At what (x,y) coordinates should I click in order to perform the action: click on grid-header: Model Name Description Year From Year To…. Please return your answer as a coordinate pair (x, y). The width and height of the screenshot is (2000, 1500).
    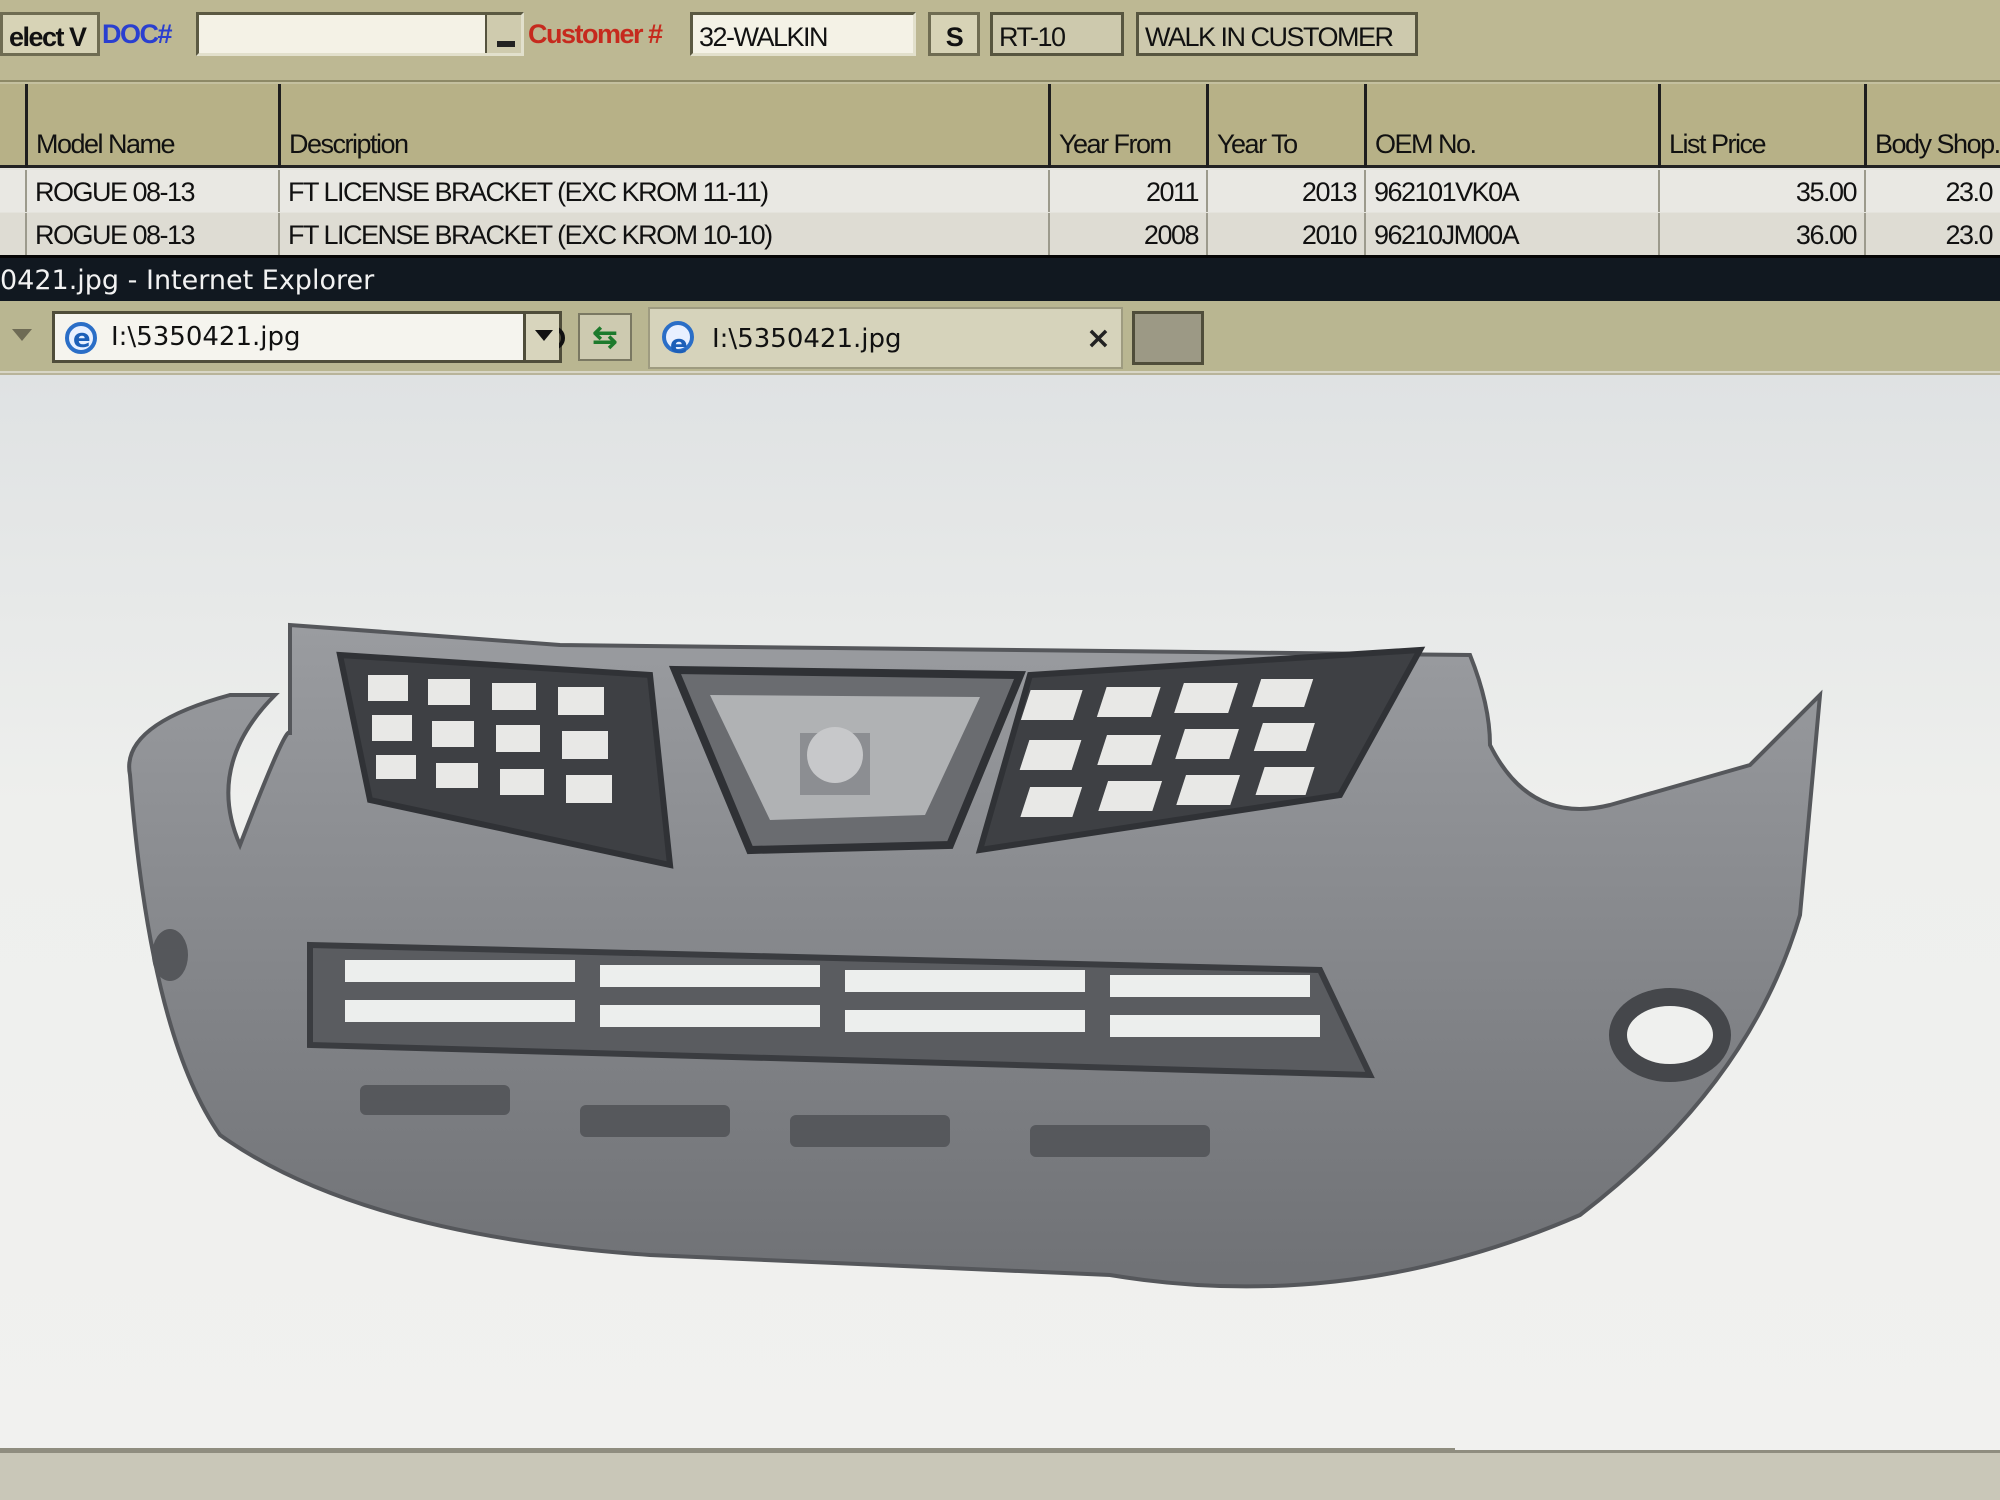
    Looking at the image, I should click on (1000, 126).